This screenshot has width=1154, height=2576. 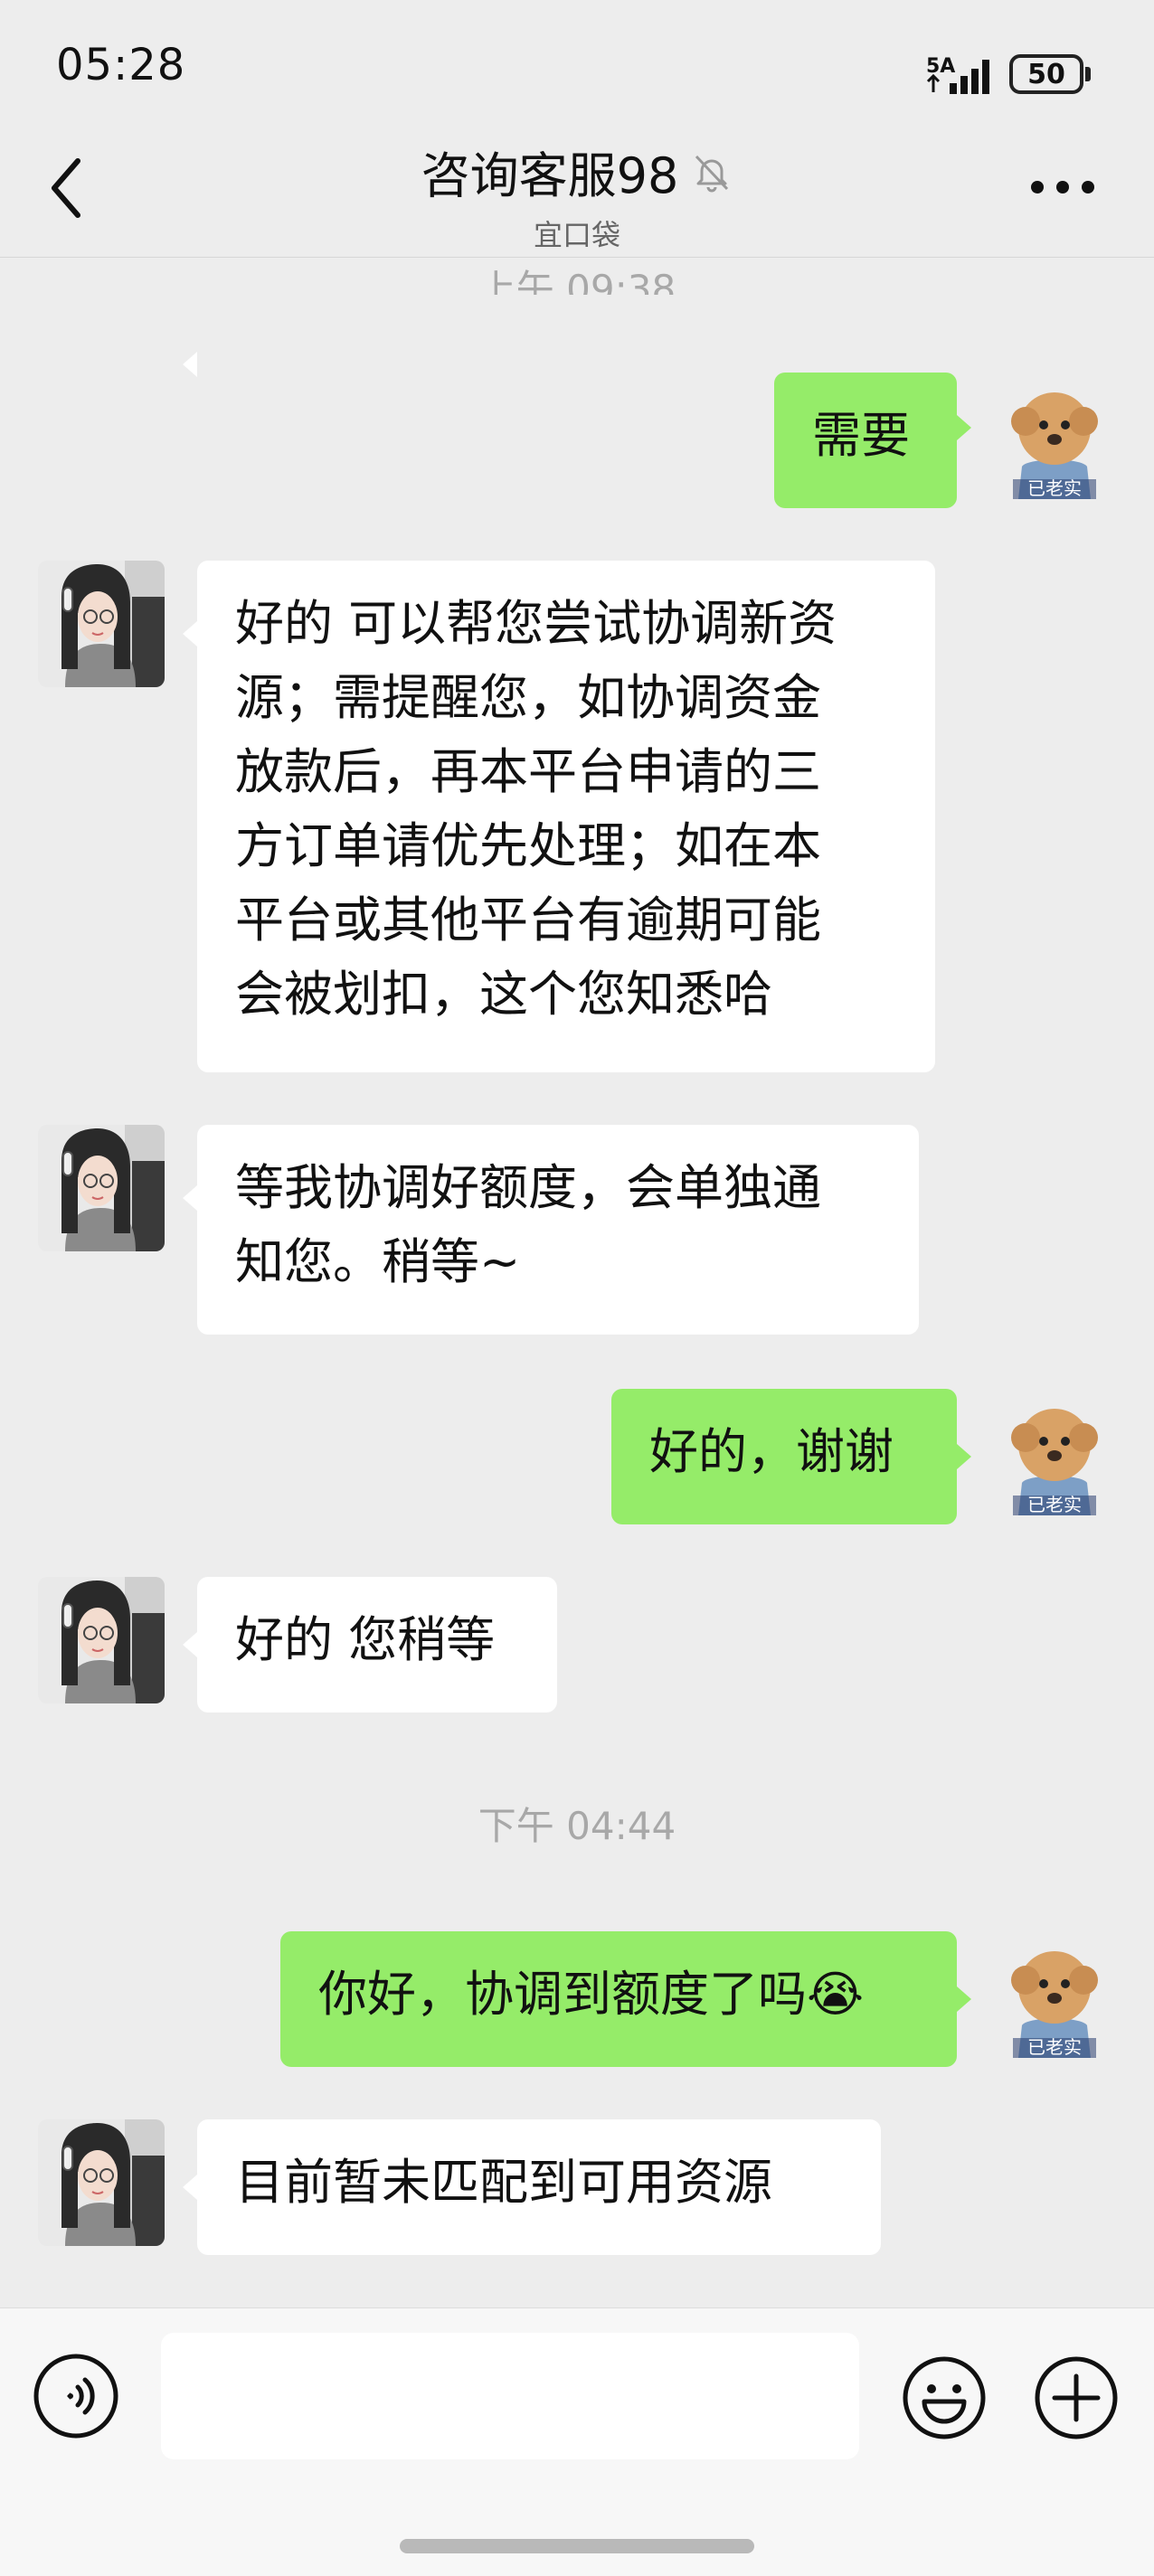 I want to click on home-indicator, so click(x=577, y=2546).